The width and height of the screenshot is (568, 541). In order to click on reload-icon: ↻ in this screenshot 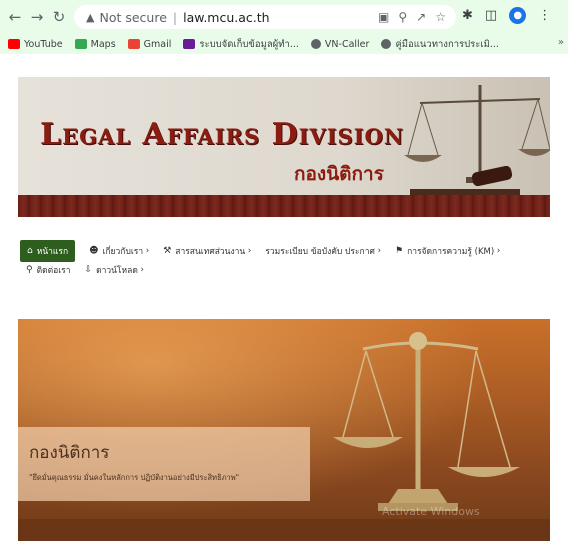, I will do `click(59, 17)`.